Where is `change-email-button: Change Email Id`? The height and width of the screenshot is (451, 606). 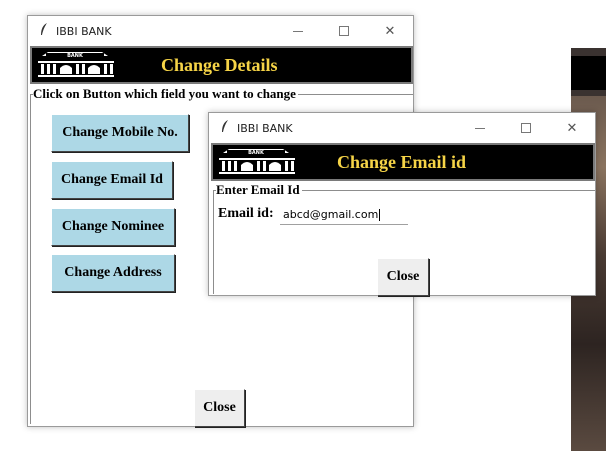
change-email-button: Change Email Id is located at coordinates (112, 180).